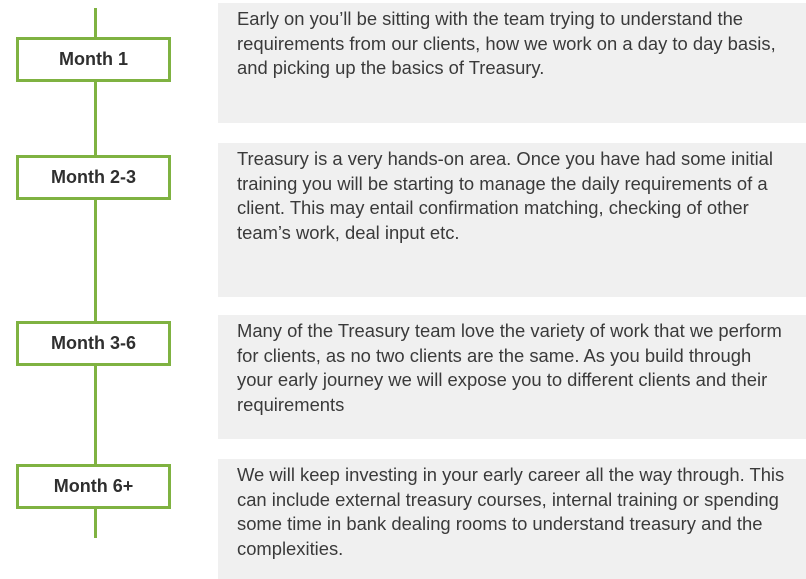  Describe the element at coordinates (95, 273) in the screenshot. I see `timeline-line` at that location.